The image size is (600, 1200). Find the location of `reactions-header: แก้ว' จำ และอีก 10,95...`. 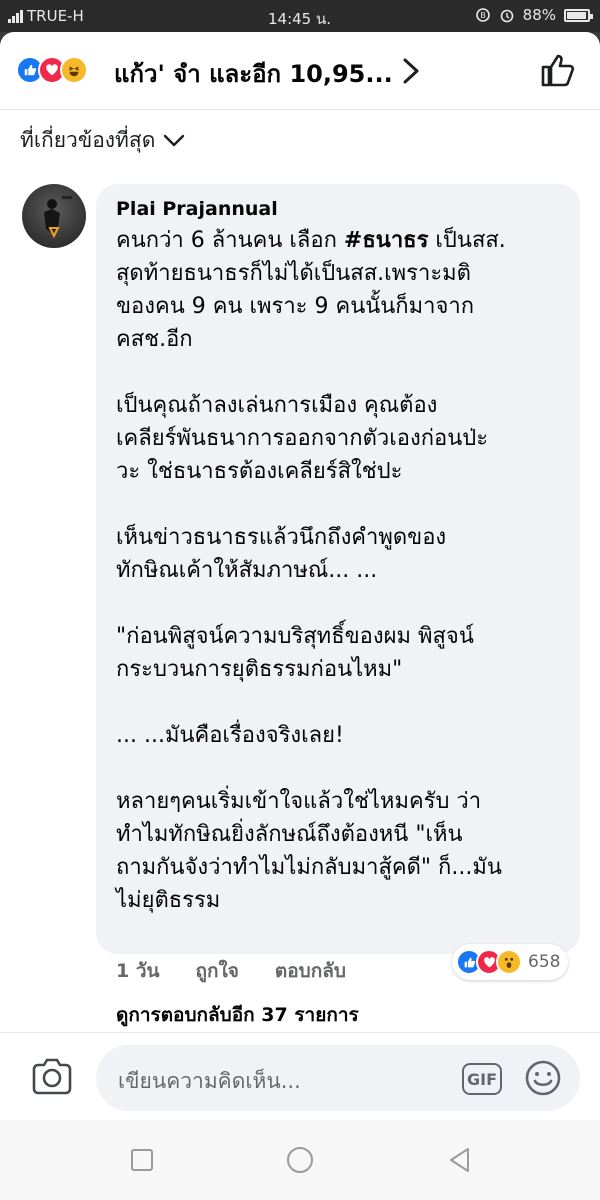

reactions-header: แก้ว' จำ และอีก 10,95... is located at coordinates (300, 71).